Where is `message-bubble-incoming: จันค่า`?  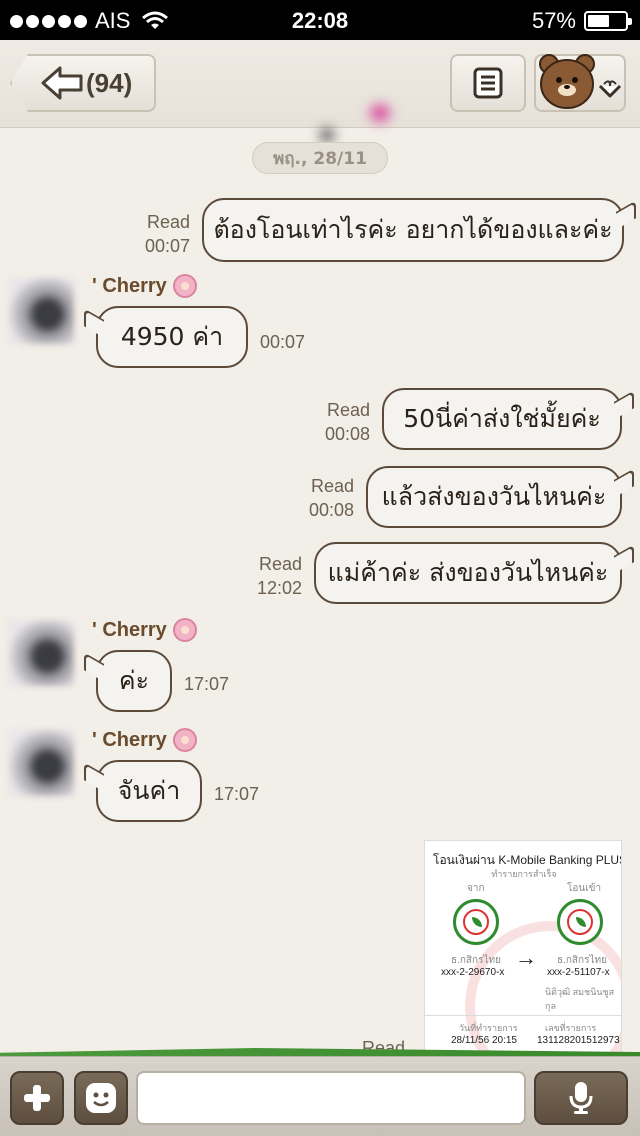 message-bubble-incoming: จันค่า is located at coordinates (149, 791).